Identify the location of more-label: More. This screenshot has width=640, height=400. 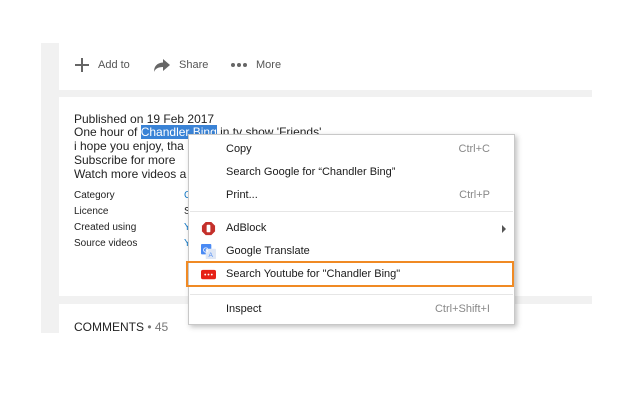
(269, 65).